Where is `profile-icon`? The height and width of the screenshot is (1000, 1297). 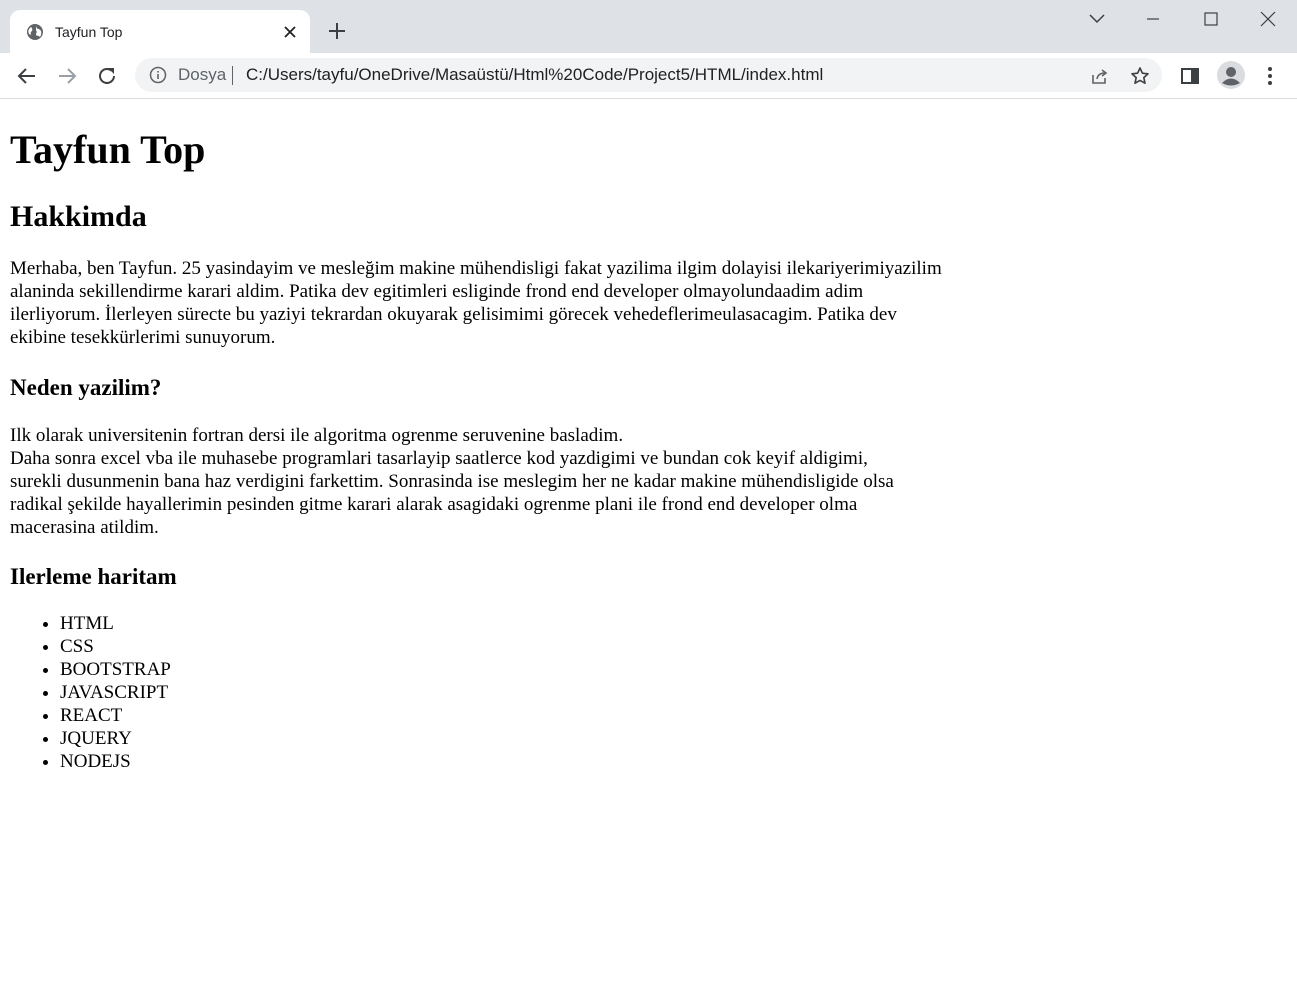 profile-icon is located at coordinates (1231, 75).